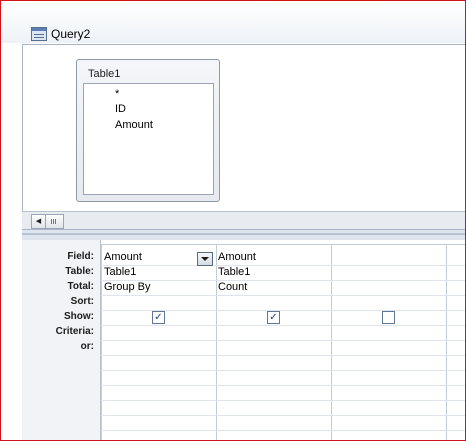  I want to click on field-cell-col2: Amount, so click(237, 257).